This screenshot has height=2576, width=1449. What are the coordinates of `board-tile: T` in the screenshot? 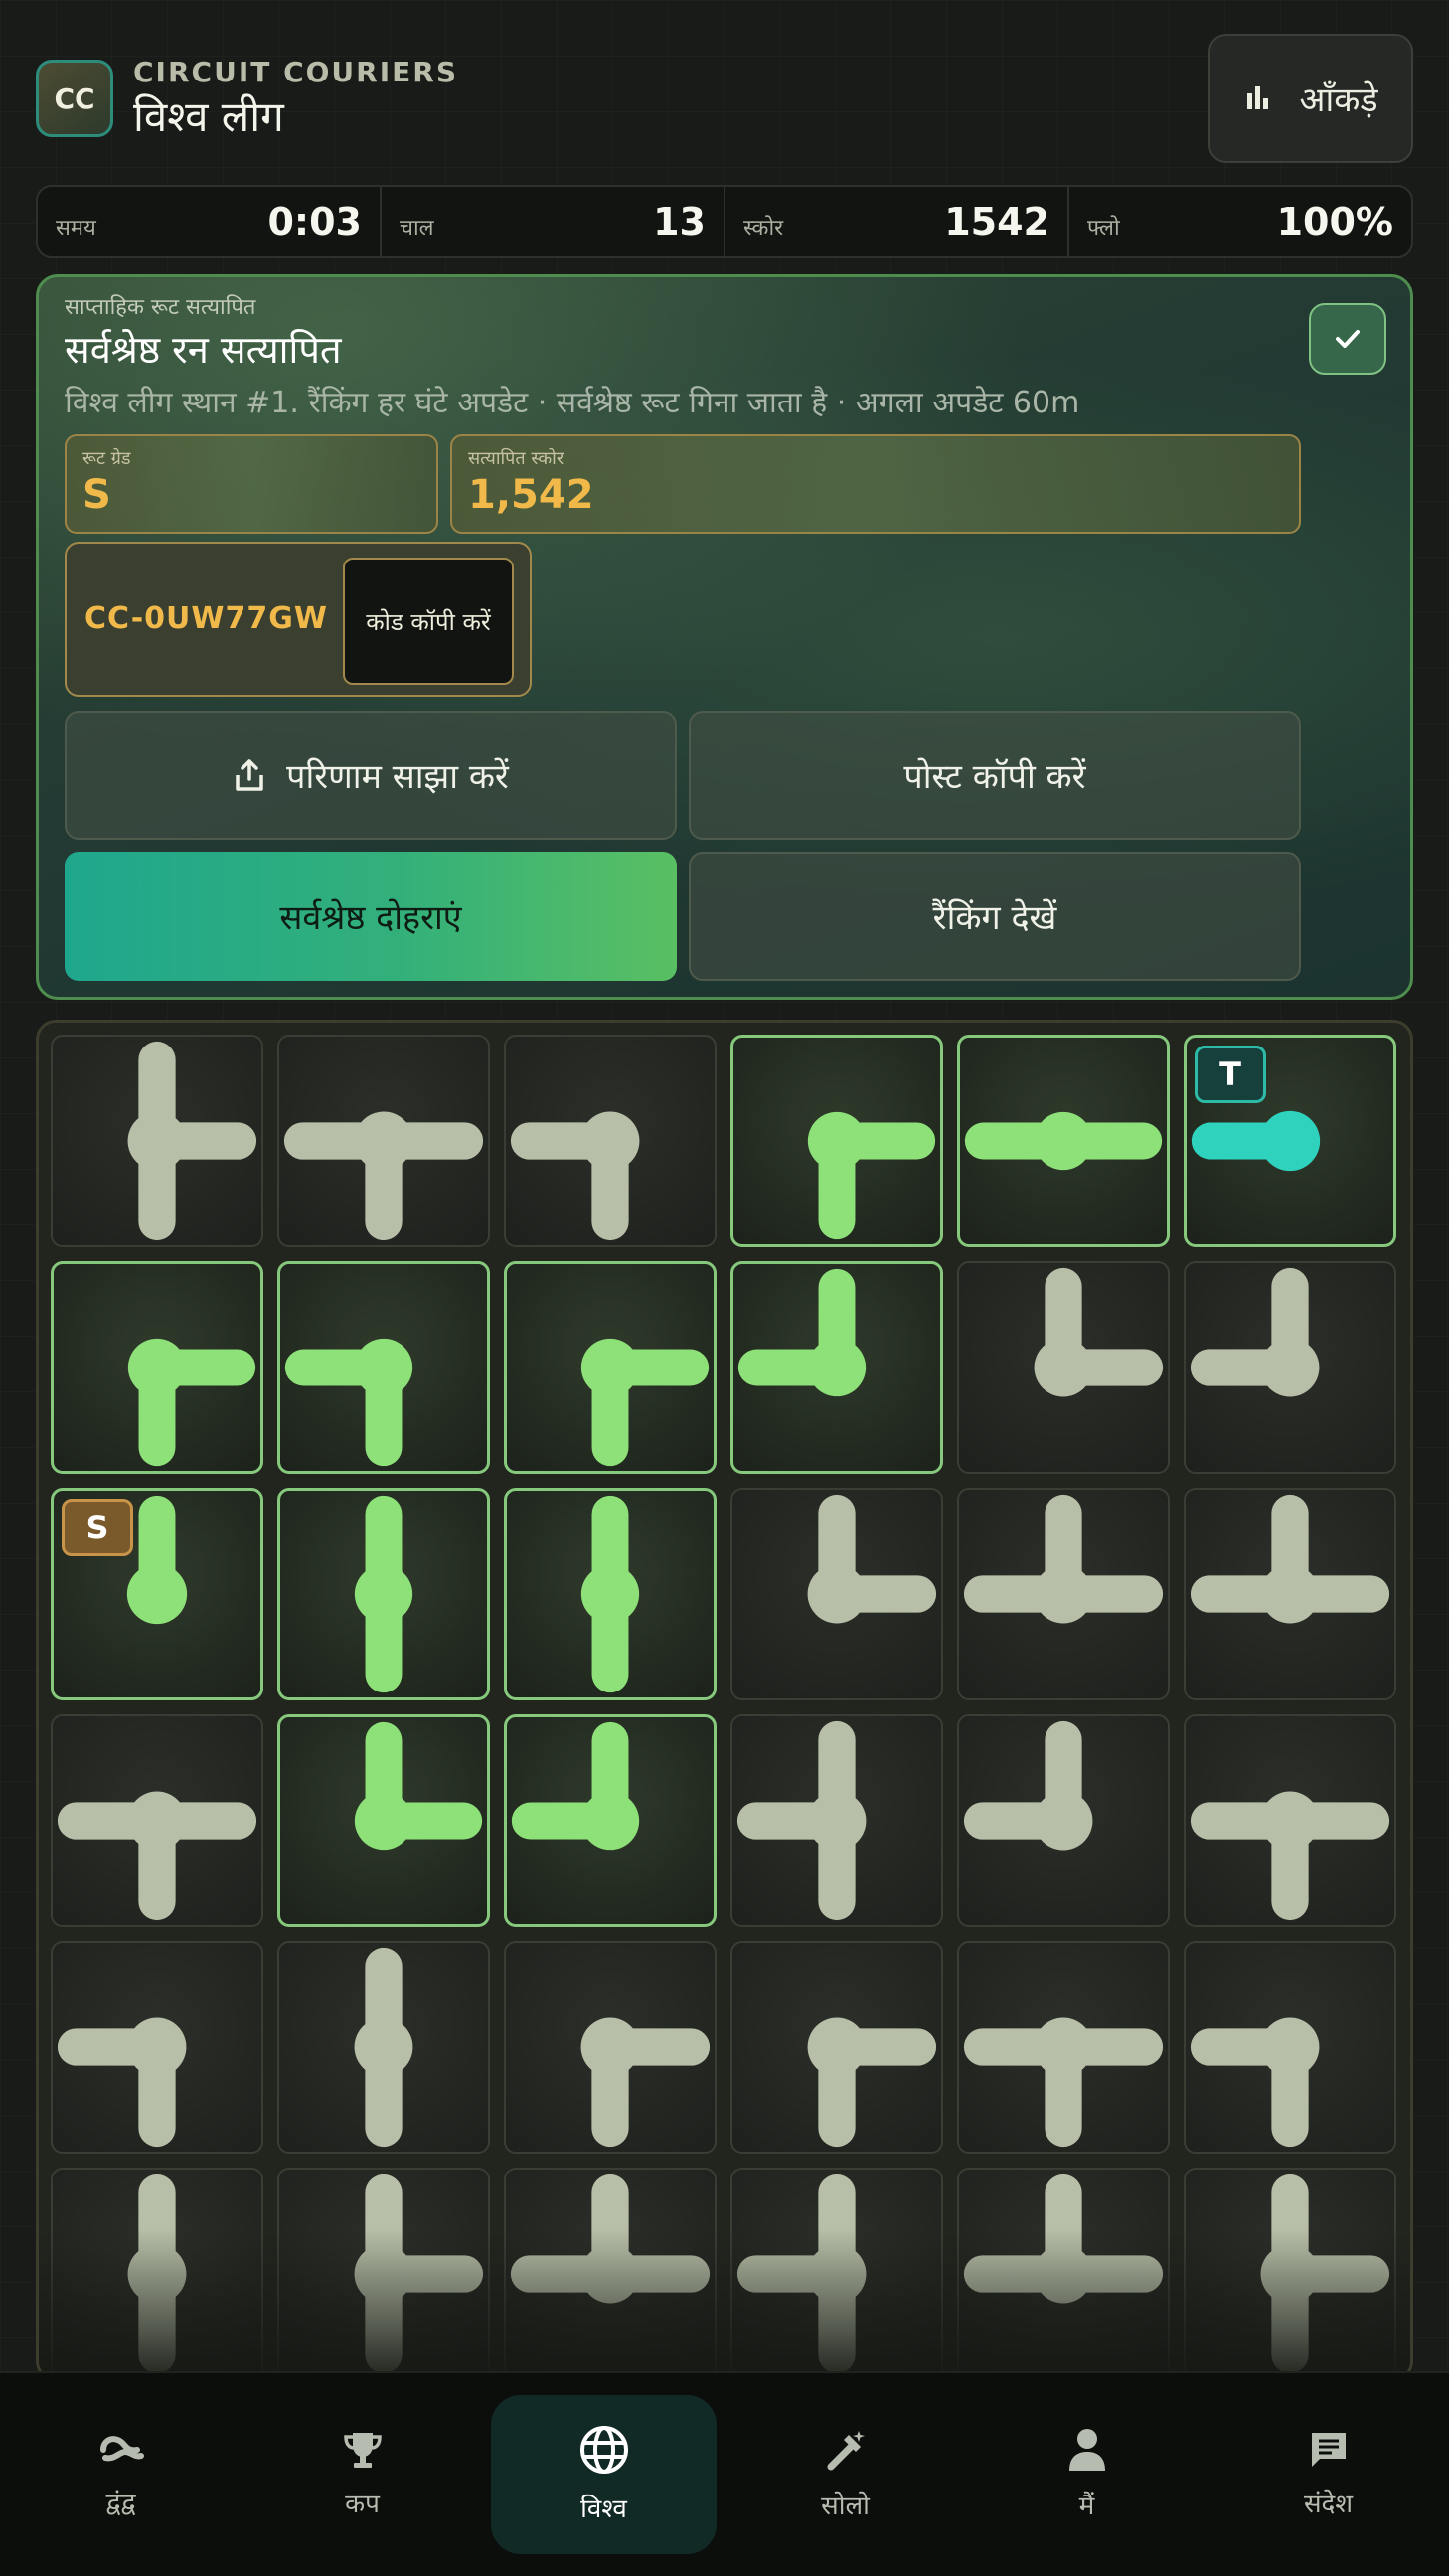 It's located at (1290, 1141).